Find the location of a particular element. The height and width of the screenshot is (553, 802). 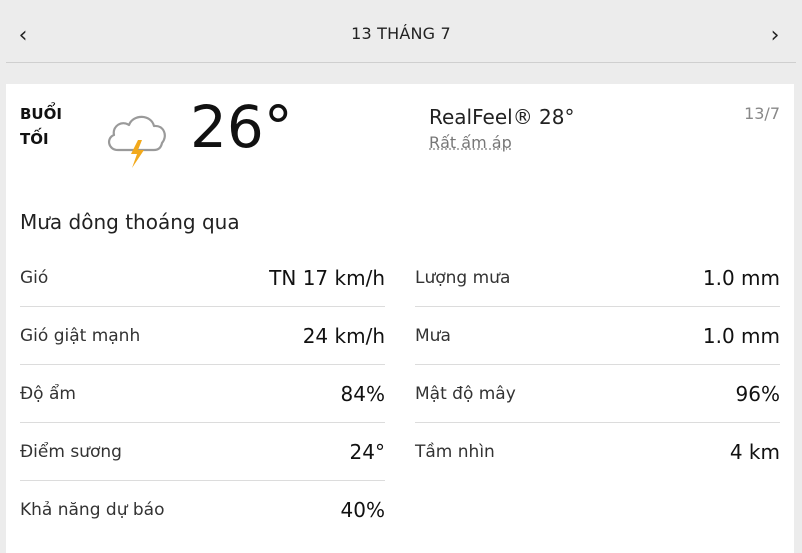

detail-label: Điểm sương is located at coordinates (71, 451).